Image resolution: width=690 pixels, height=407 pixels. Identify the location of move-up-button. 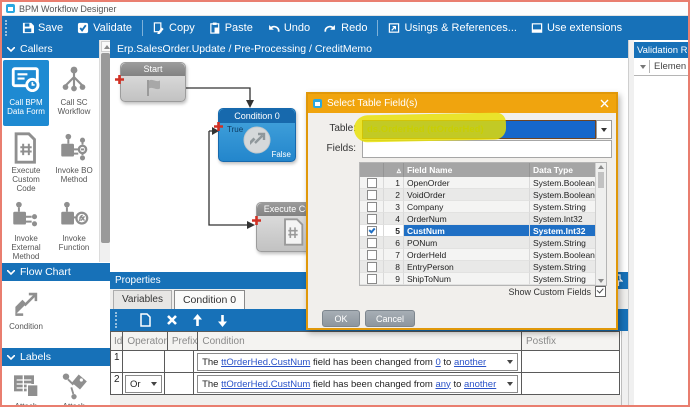
(197, 320).